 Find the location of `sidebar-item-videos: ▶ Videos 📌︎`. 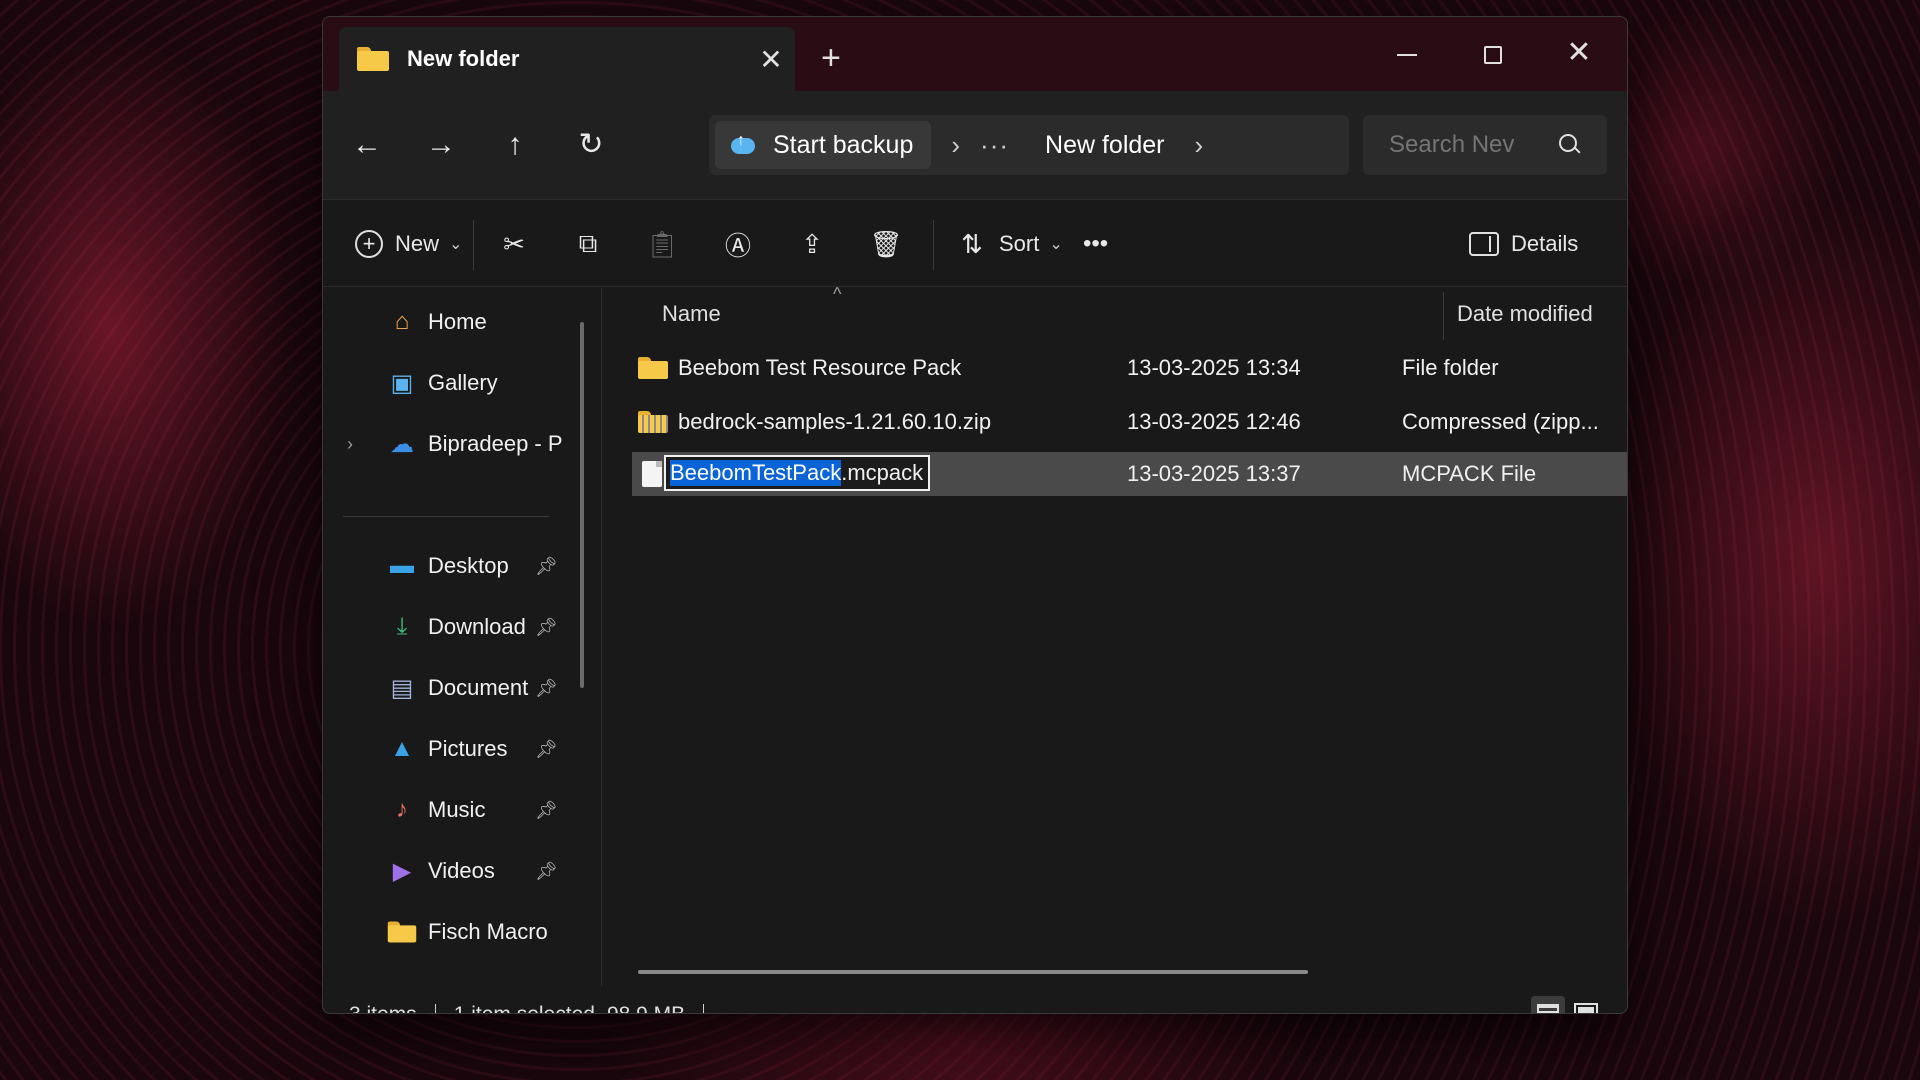

sidebar-item-videos: ▶ Videos 📌︎ is located at coordinates (440, 871).